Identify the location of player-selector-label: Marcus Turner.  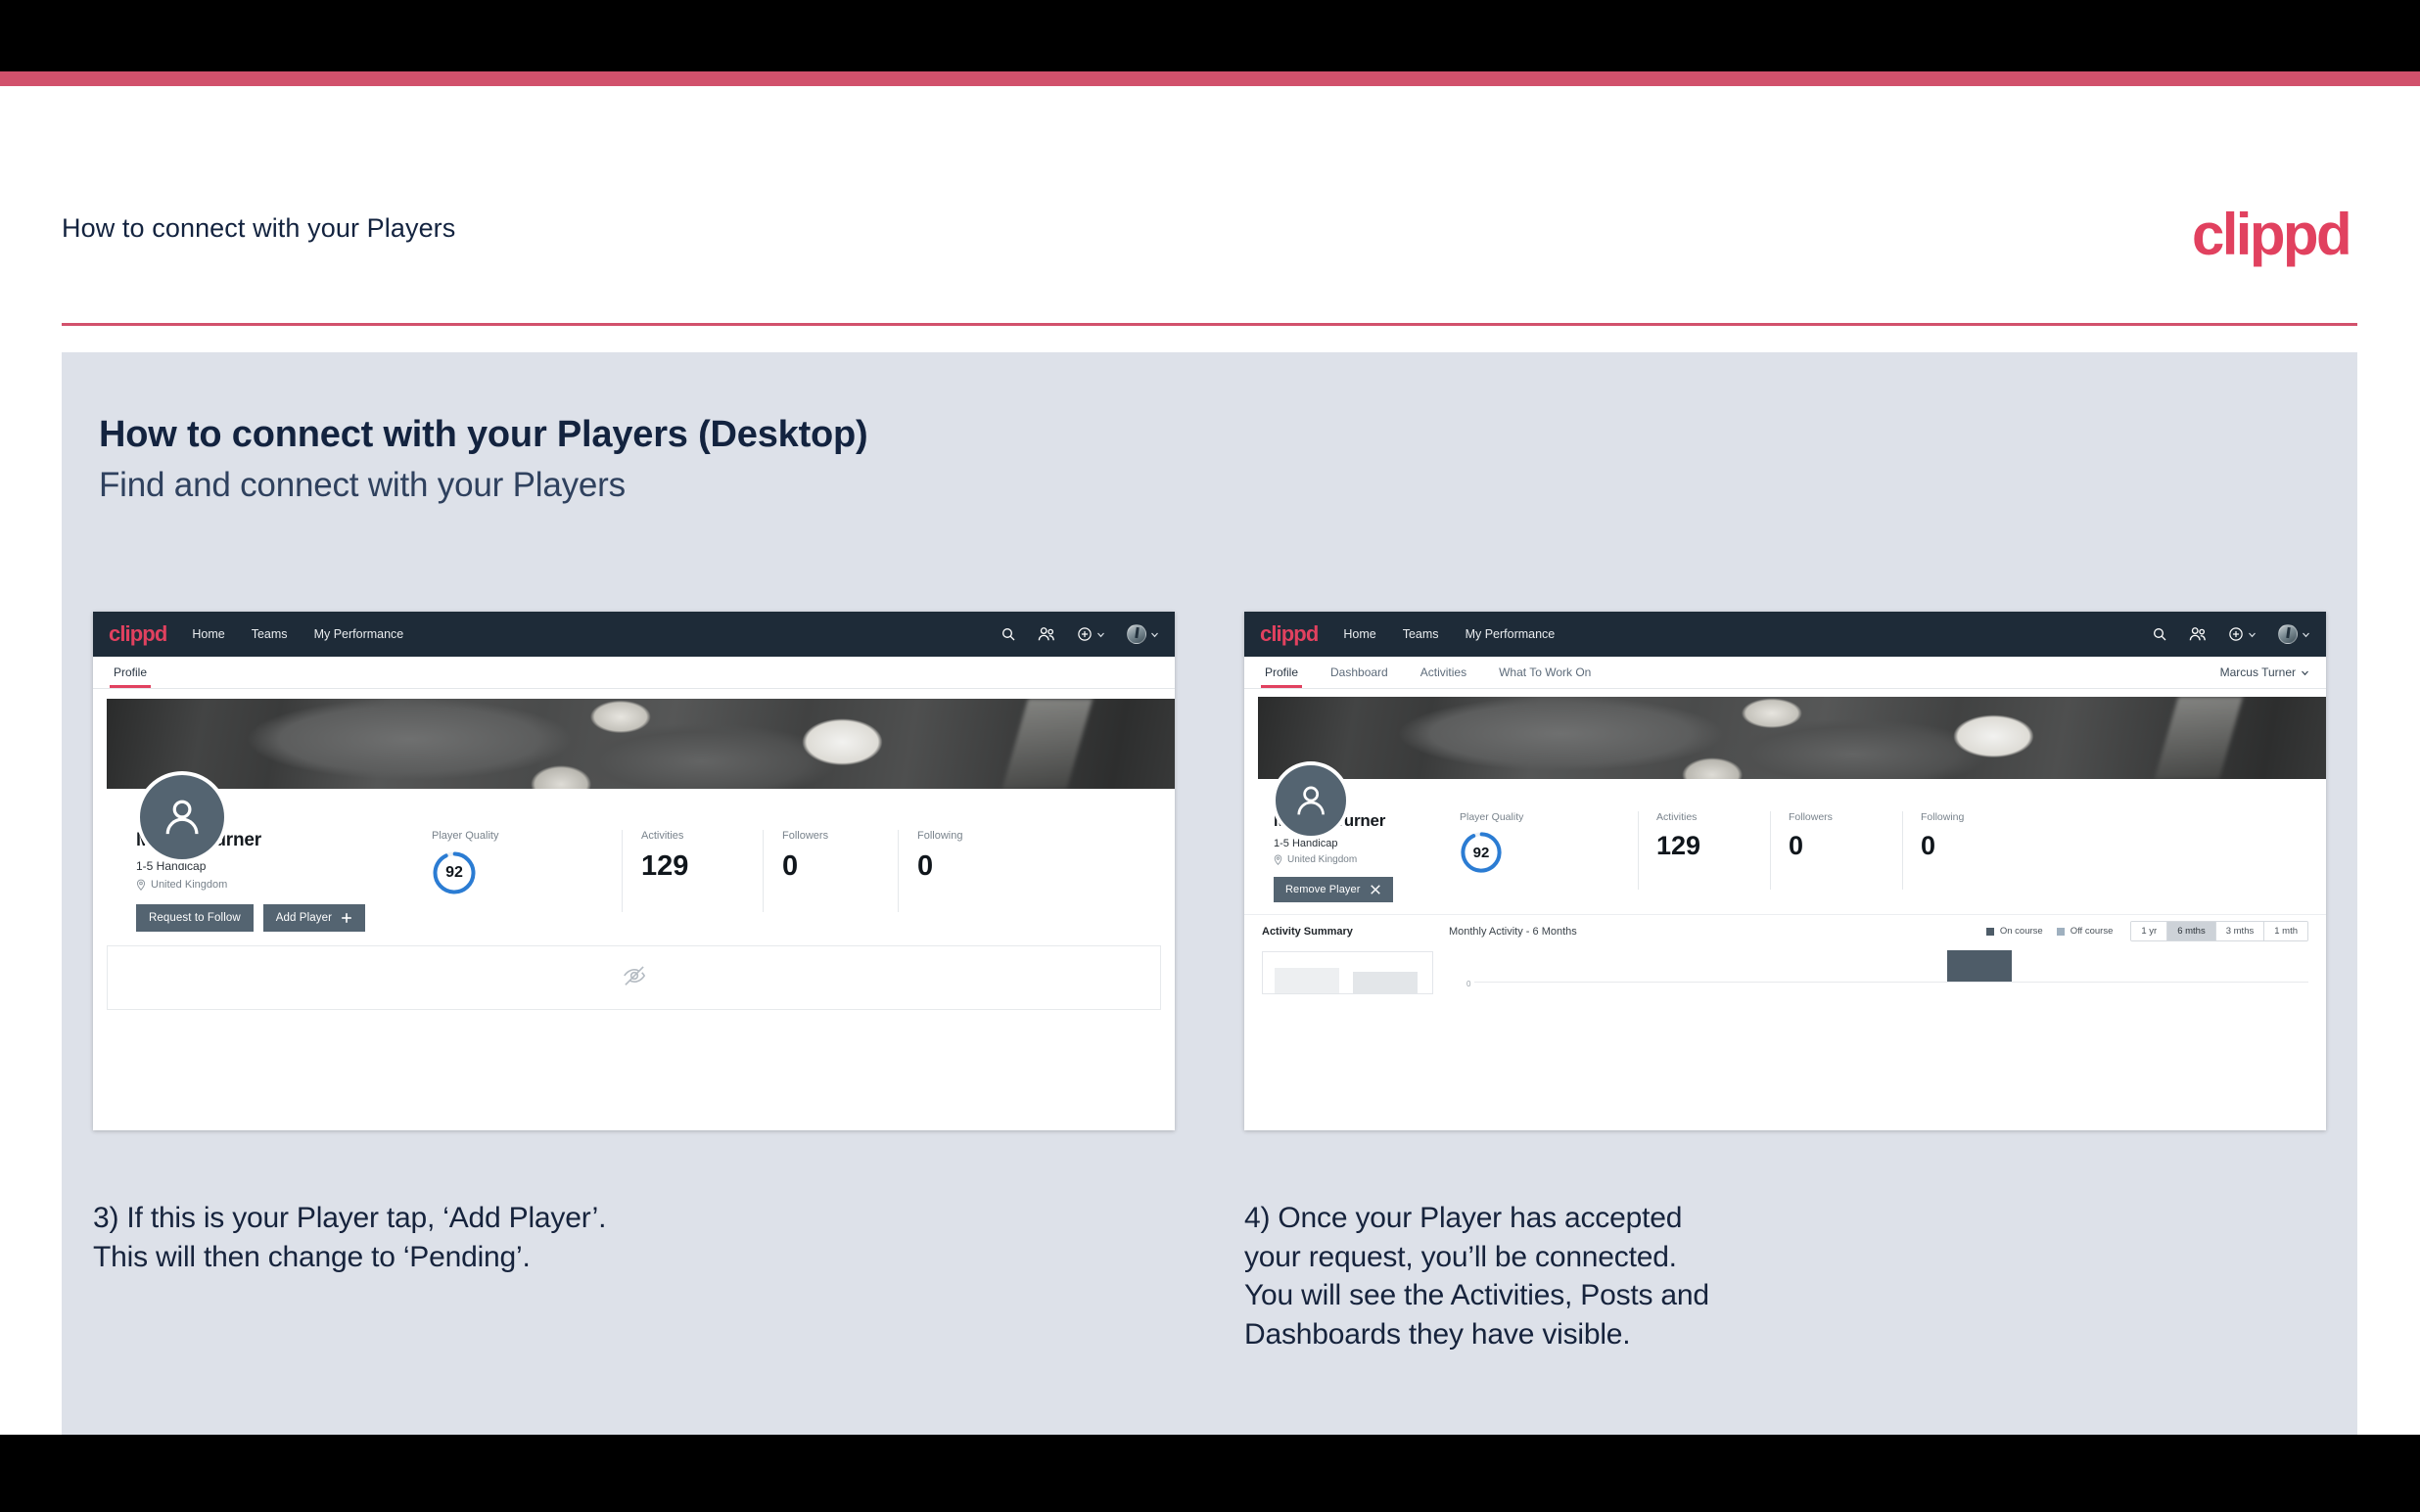
(2257, 672).